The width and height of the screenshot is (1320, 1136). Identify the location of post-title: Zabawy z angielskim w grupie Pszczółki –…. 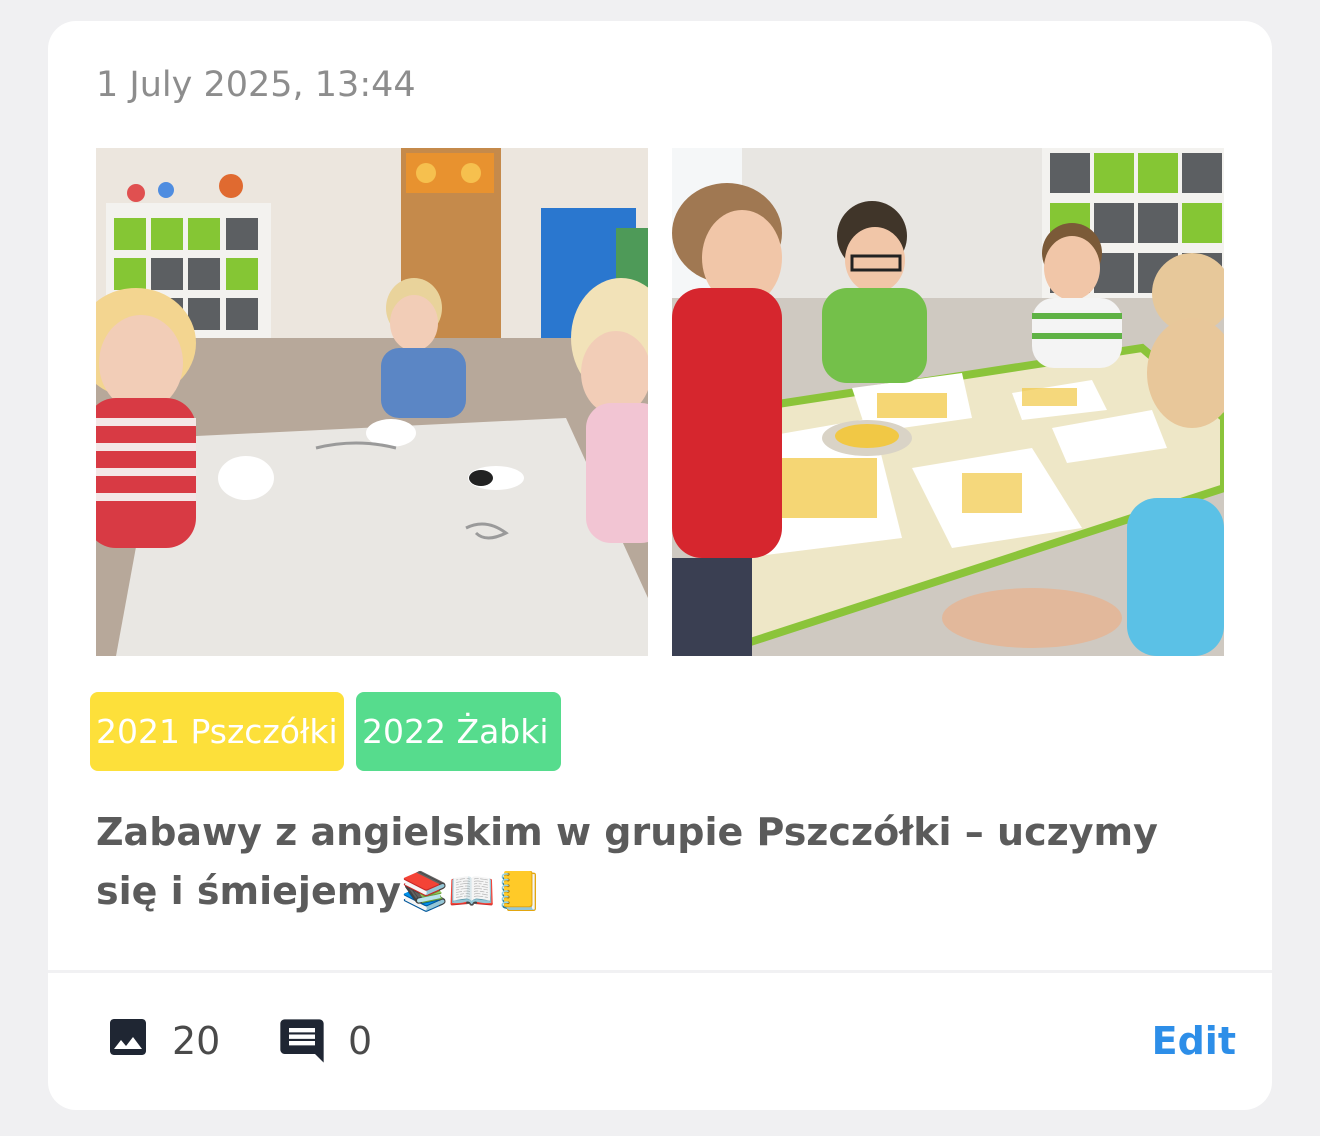
(627, 861).